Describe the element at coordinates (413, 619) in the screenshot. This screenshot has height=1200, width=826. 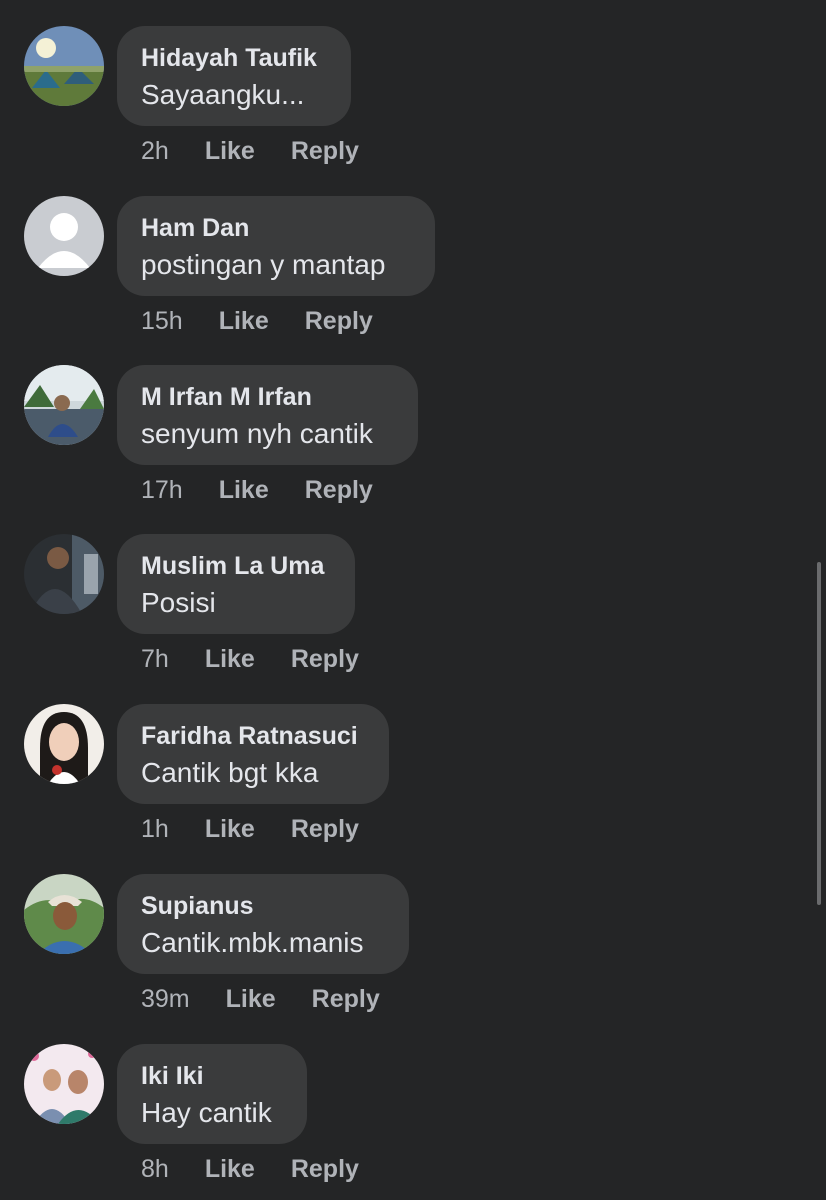
I see `comment-item: Muslim La Uma Posisi 7h Like Reply` at that location.